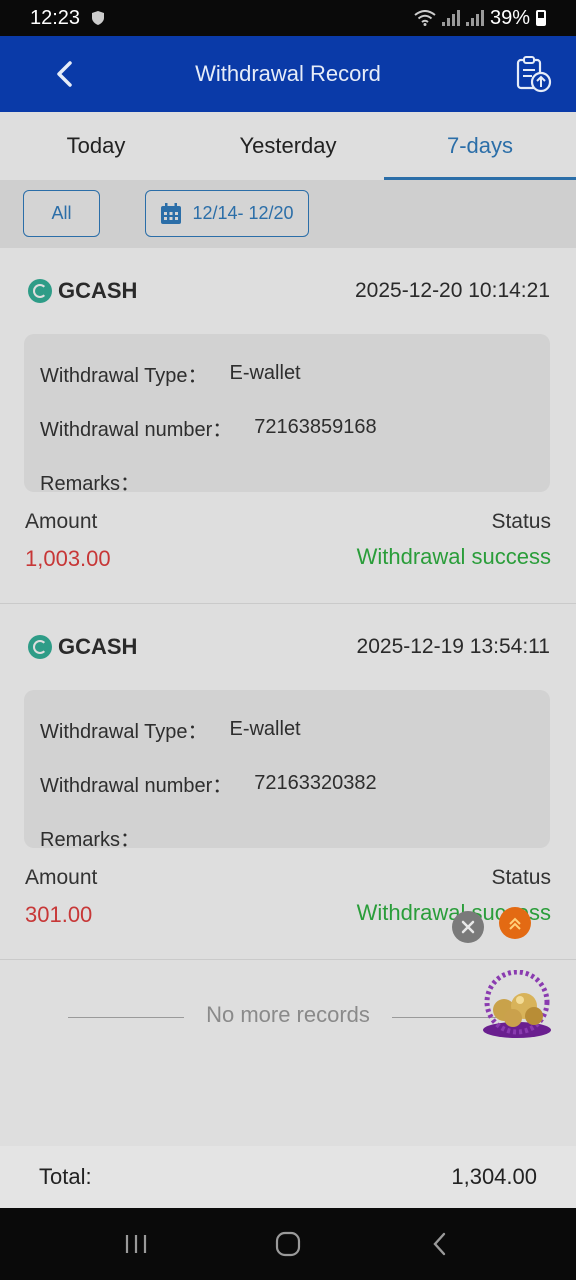  Describe the element at coordinates (517, 1005) in the screenshot. I see `promo-coins-icon` at that location.